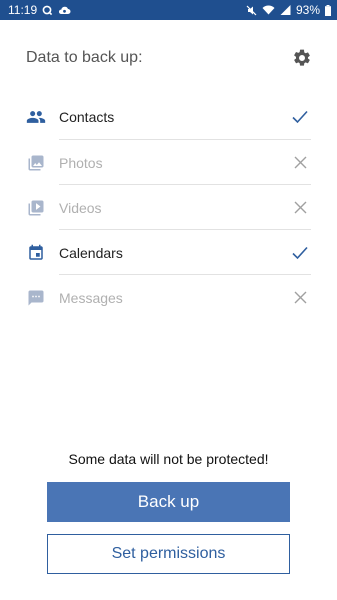 The height and width of the screenshot is (600, 337). Describe the element at coordinates (80, 207) in the screenshot. I see `item-label: Videos` at that location.